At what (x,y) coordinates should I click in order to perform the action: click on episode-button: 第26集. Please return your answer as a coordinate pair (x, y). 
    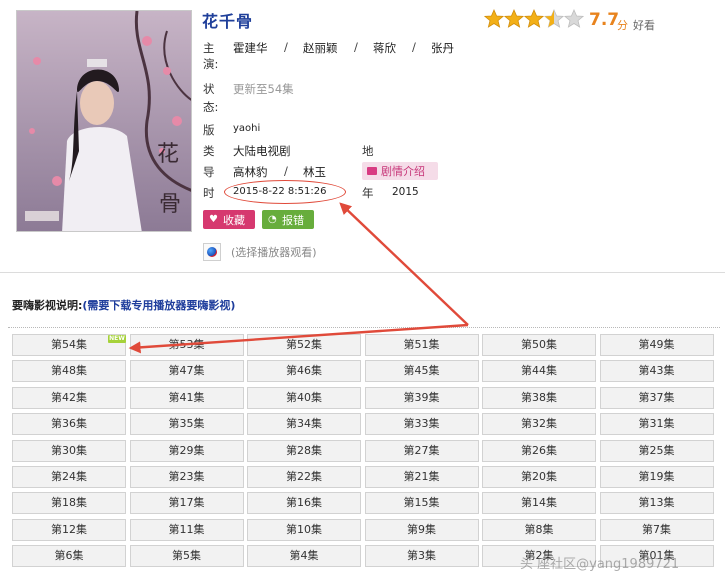
    Looking at the image, I should click on (539, 450).